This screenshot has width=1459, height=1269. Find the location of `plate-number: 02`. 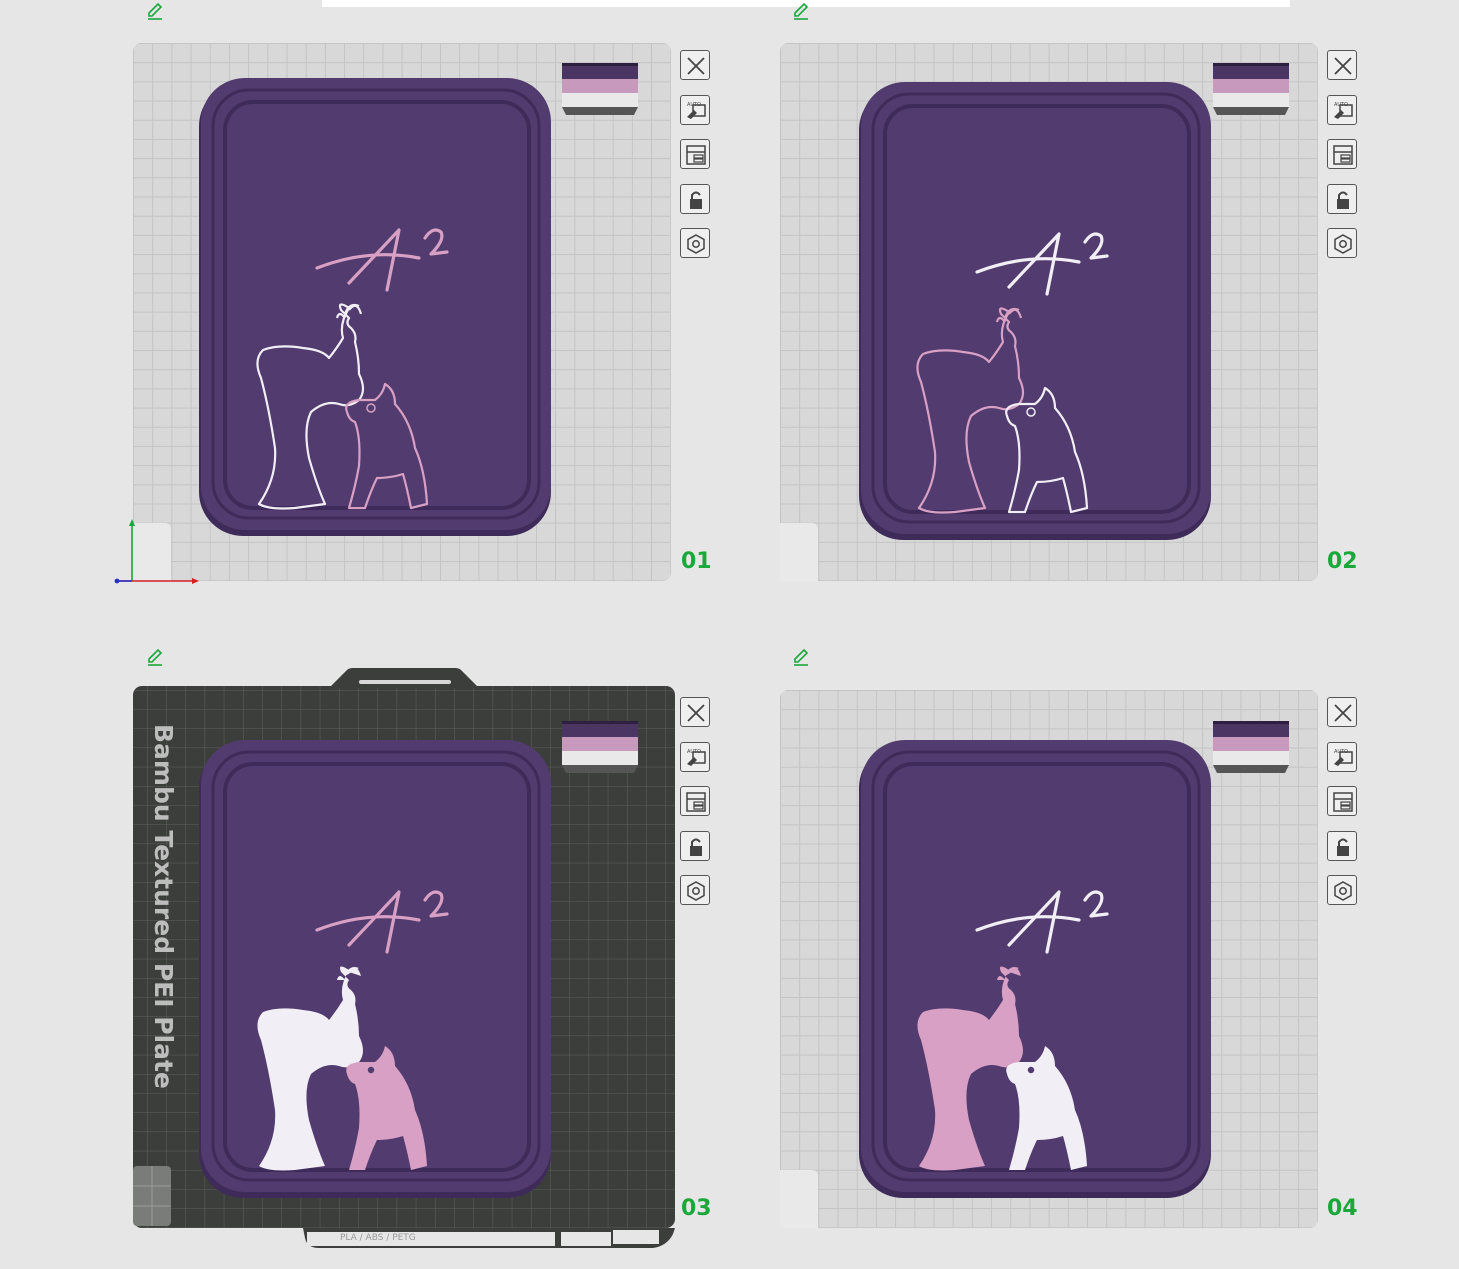

plate-number: 02 is located at coordinates (1342, 561).